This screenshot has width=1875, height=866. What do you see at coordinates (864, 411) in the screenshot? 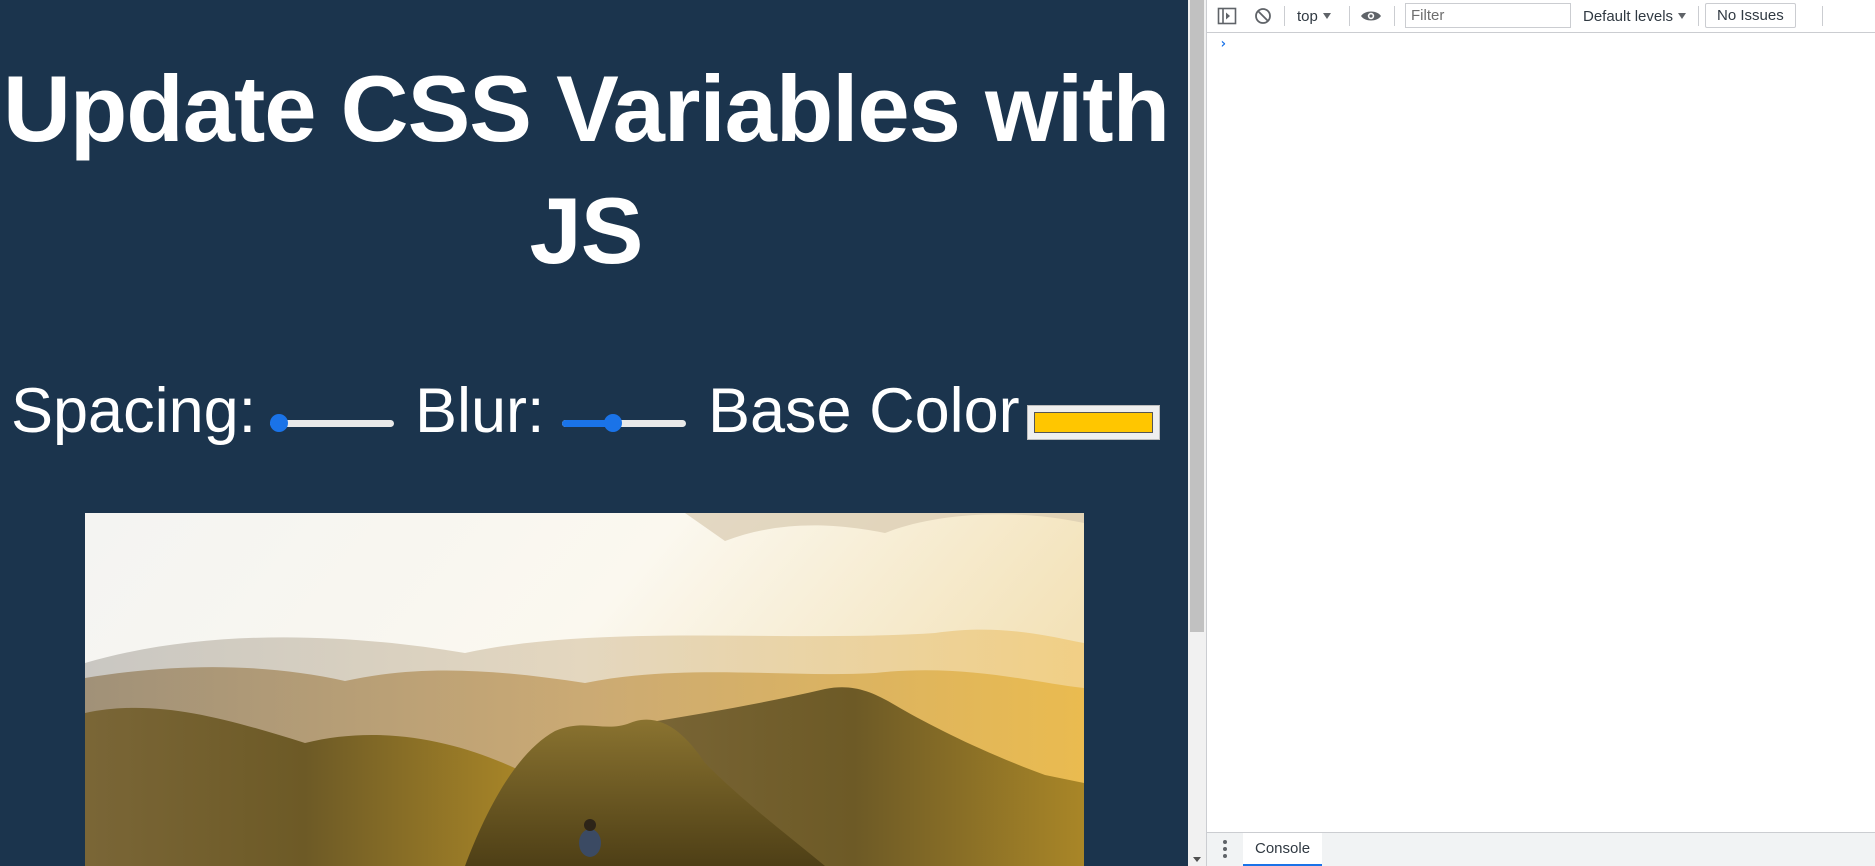
I see `base-color-label: Base Color` at bounding box center [864, 411].